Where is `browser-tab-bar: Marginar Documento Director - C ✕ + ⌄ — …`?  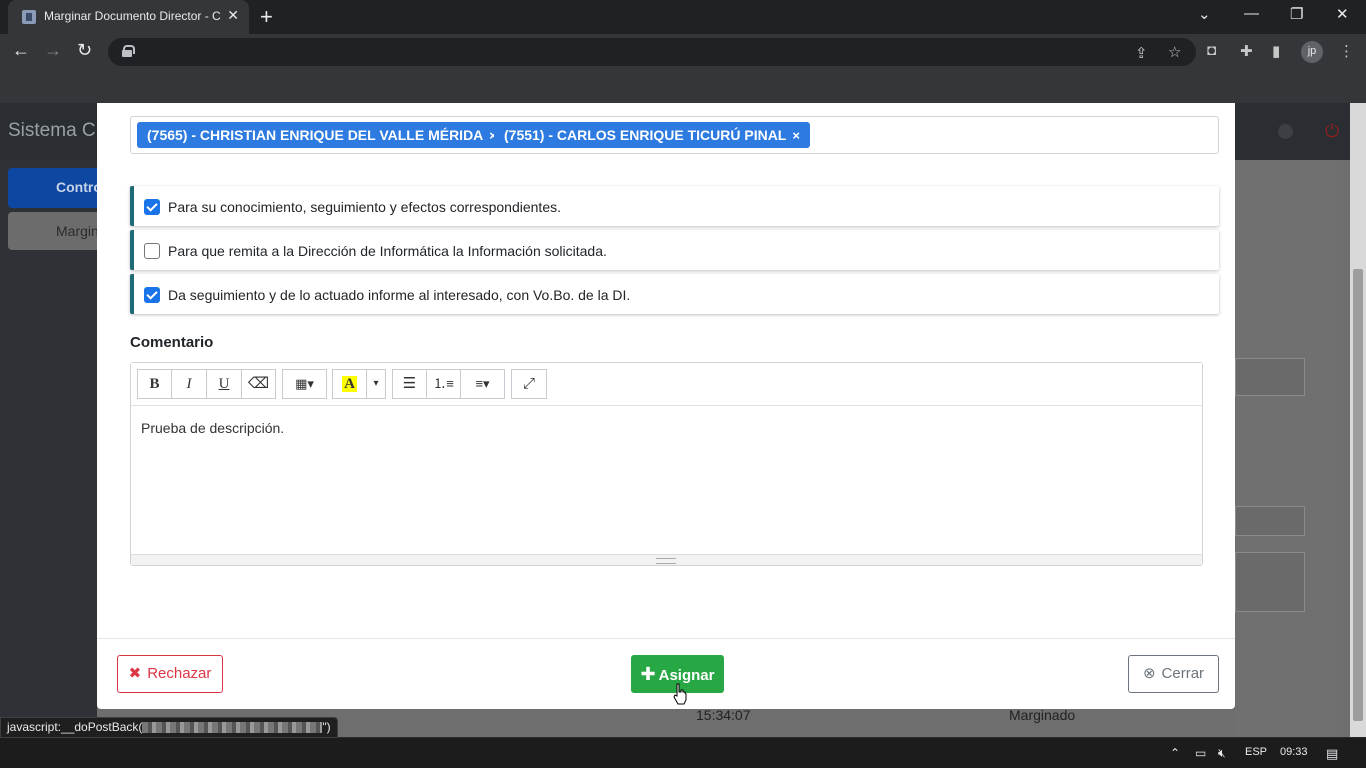
browser-tab-bar: Marginar Documento Director - C ✕ + ⌄ — … is located at coordinates (683, 17).